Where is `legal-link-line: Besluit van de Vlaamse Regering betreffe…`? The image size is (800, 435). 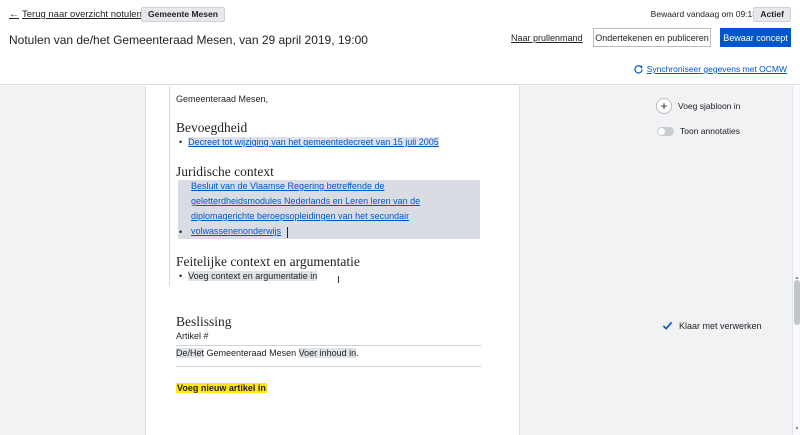 legal-link-line: Besluit van de Vlaamse Regering betreffe… is located at coordinates (287, 186).